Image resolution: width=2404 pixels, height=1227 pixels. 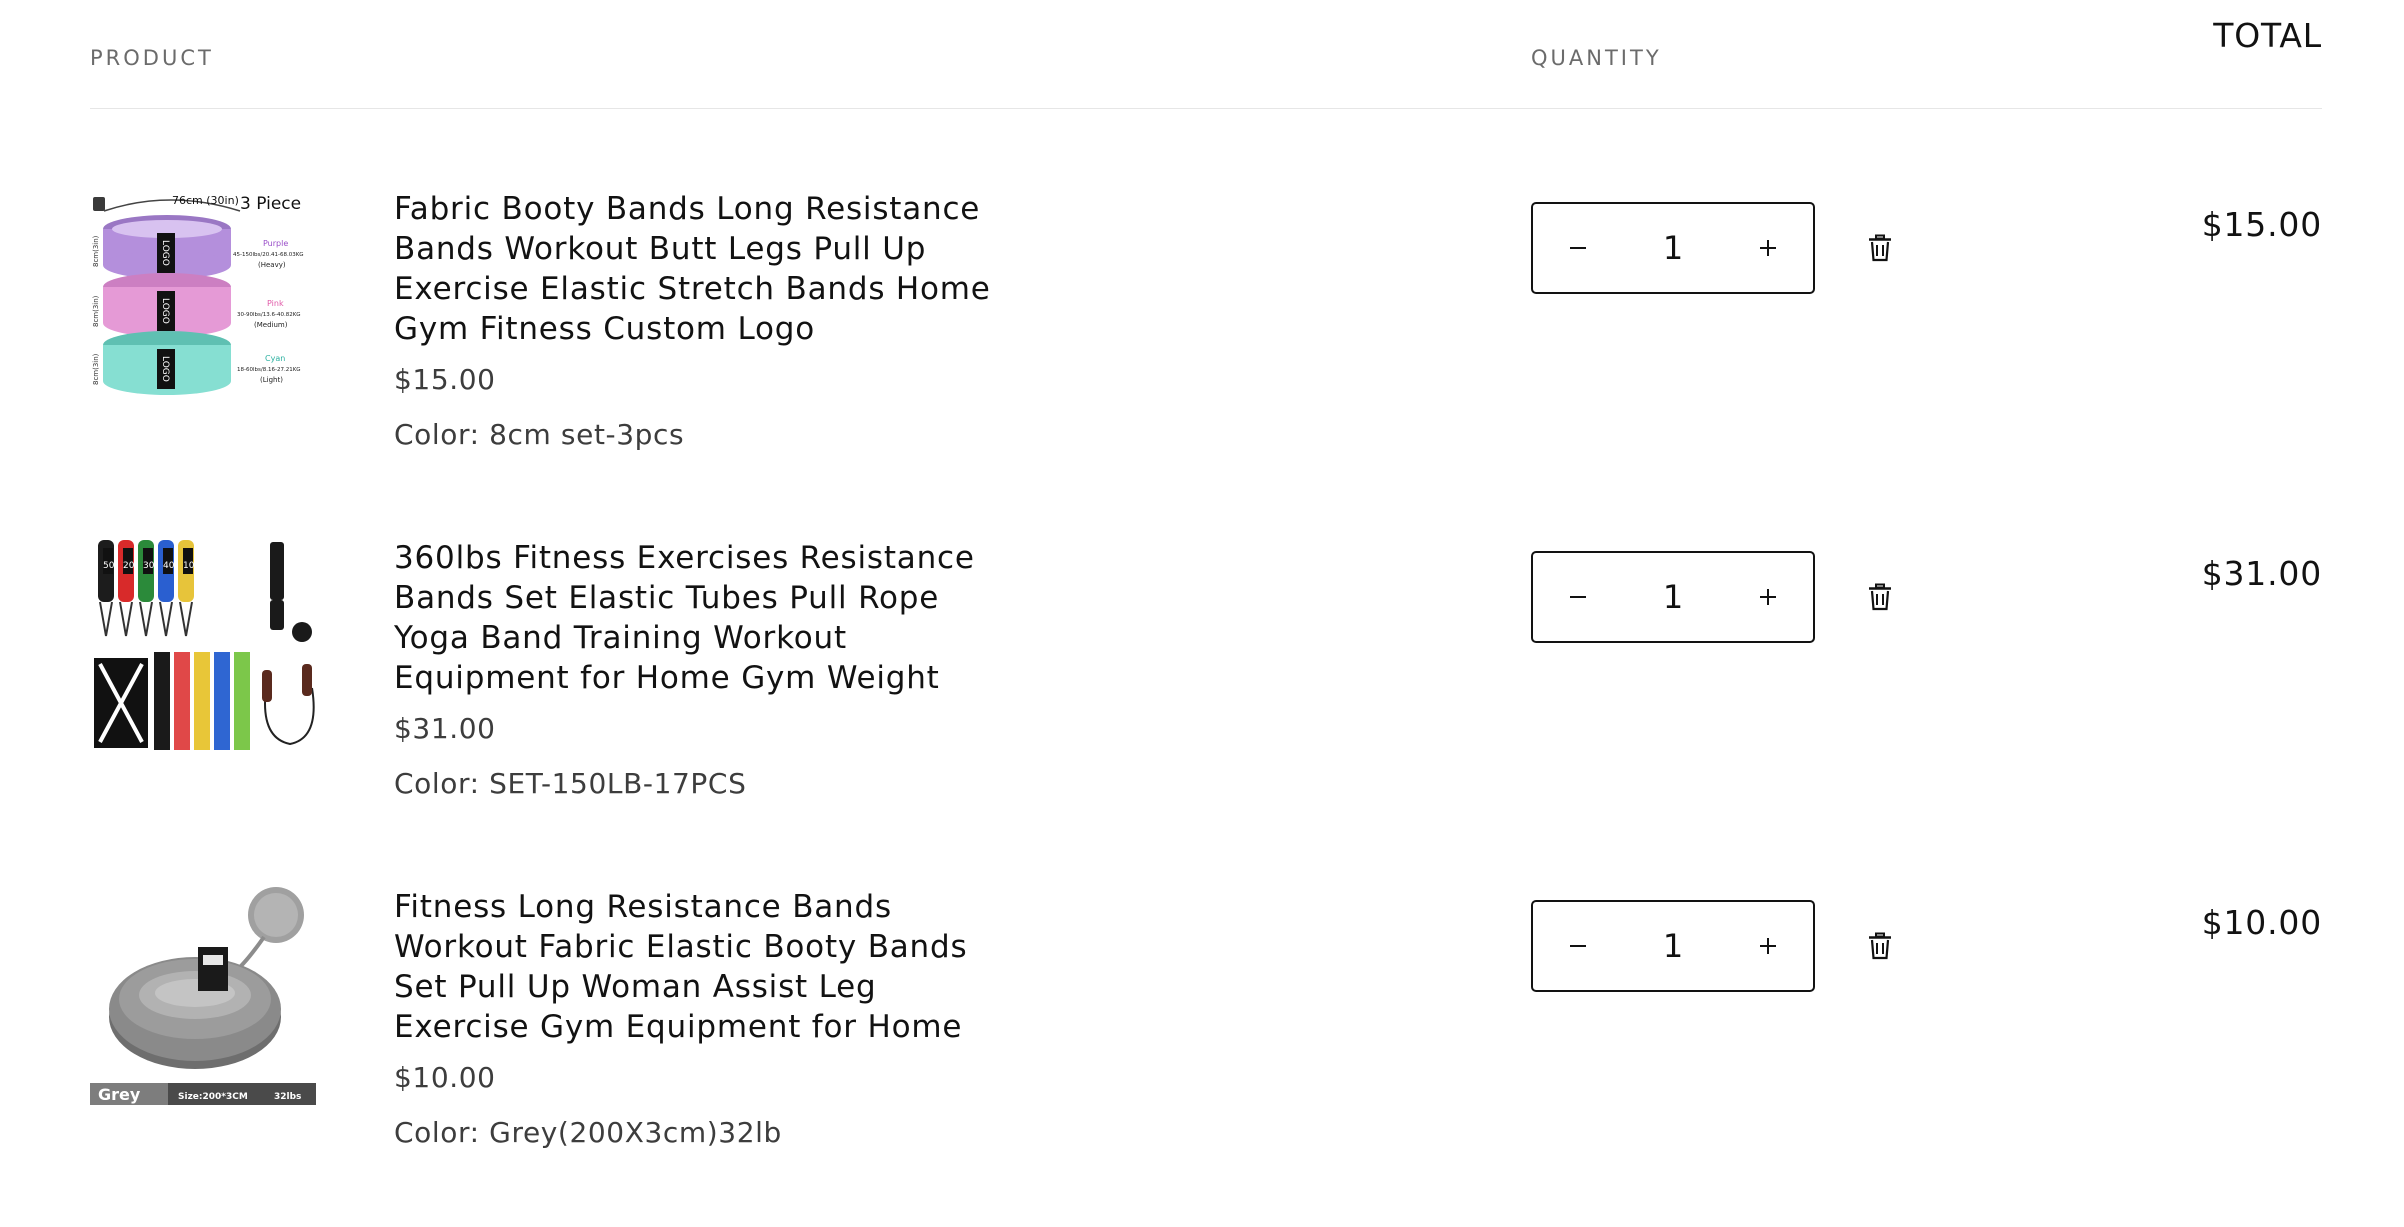 What do you see at coordinates (271, 325) in the screenshot?
I see `svg-text: (Medium)` at bounding box center [271, 325].